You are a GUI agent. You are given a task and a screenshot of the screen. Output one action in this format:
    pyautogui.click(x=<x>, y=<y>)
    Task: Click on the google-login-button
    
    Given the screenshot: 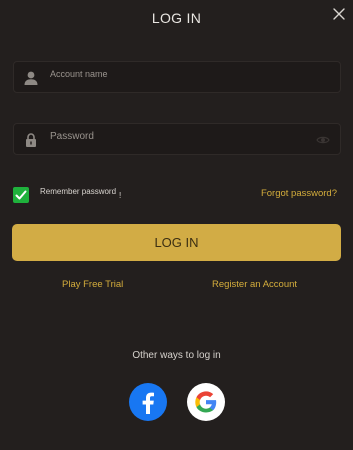 What is the action you would take?
    pyautogui.click(x=206, y=402)
    